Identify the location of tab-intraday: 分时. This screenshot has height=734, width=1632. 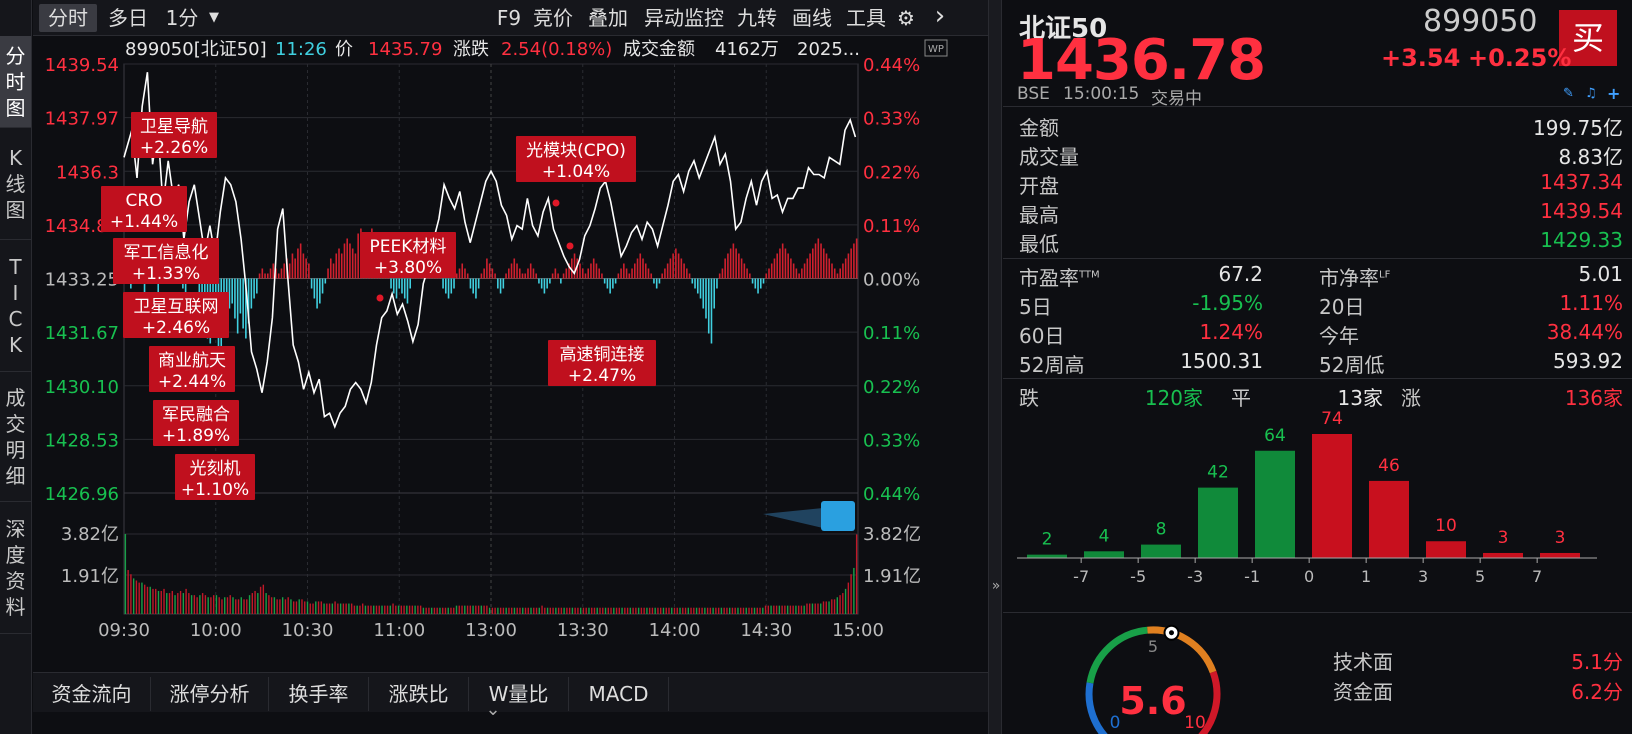
(68, 18).